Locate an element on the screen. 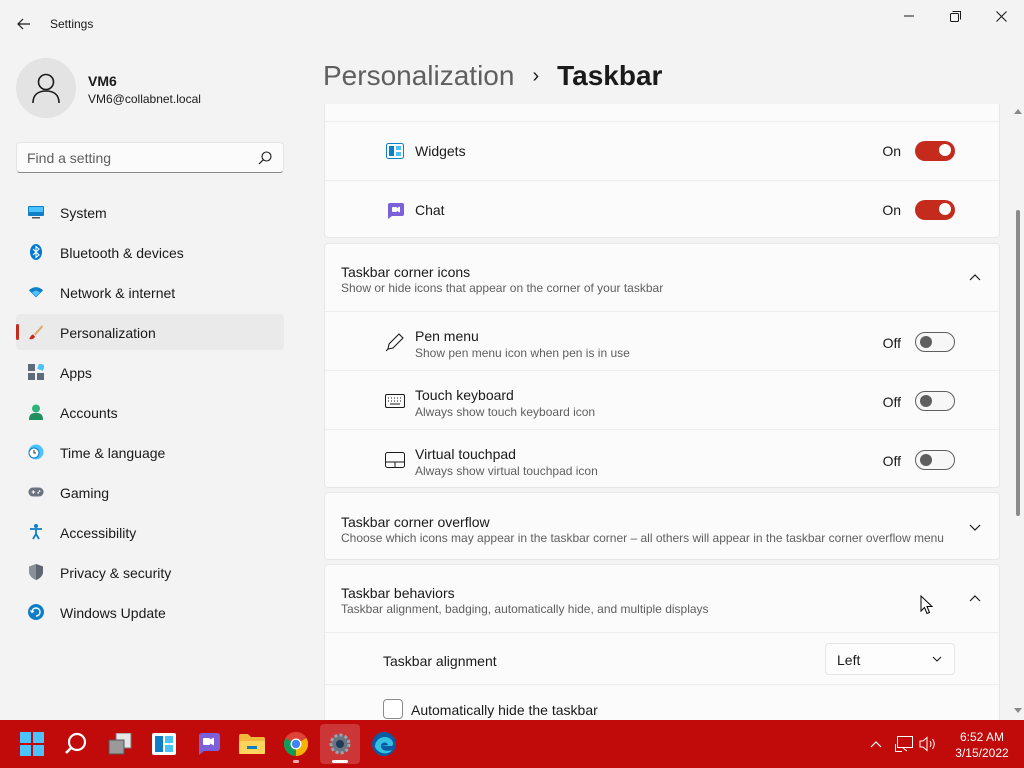 This screenshot has height=768, width=1024. maximize-button is located at coordinates (955, 16).